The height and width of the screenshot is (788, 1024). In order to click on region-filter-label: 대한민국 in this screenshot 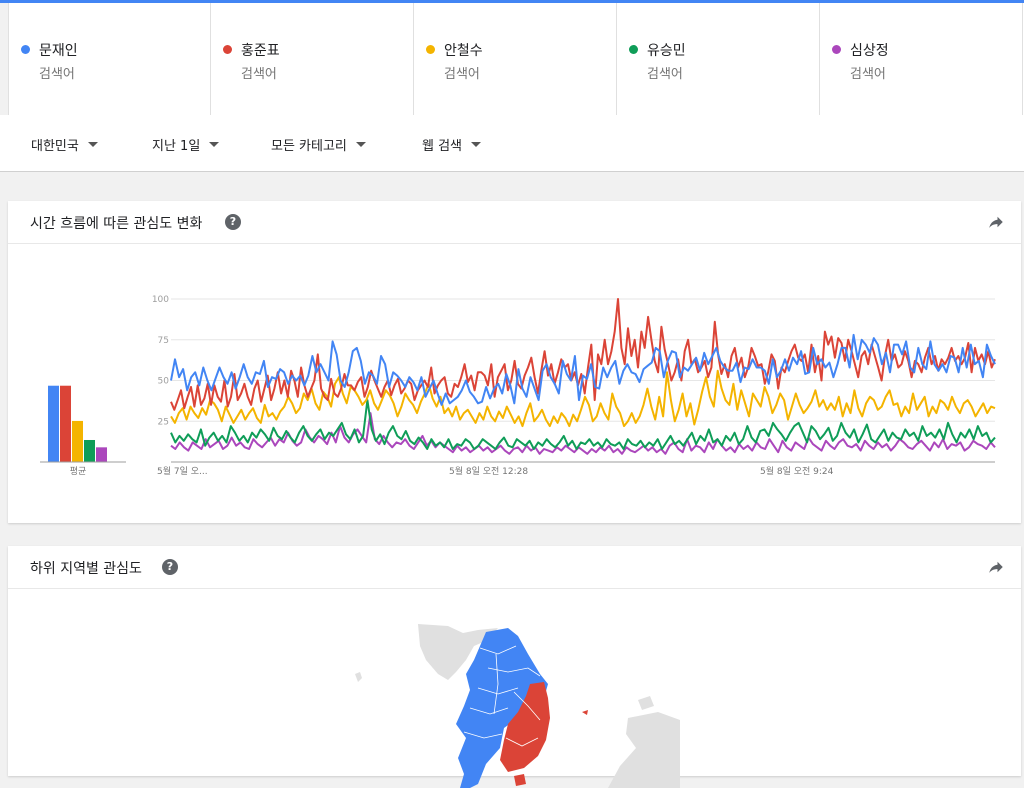, I will do `click(55, 146)`.